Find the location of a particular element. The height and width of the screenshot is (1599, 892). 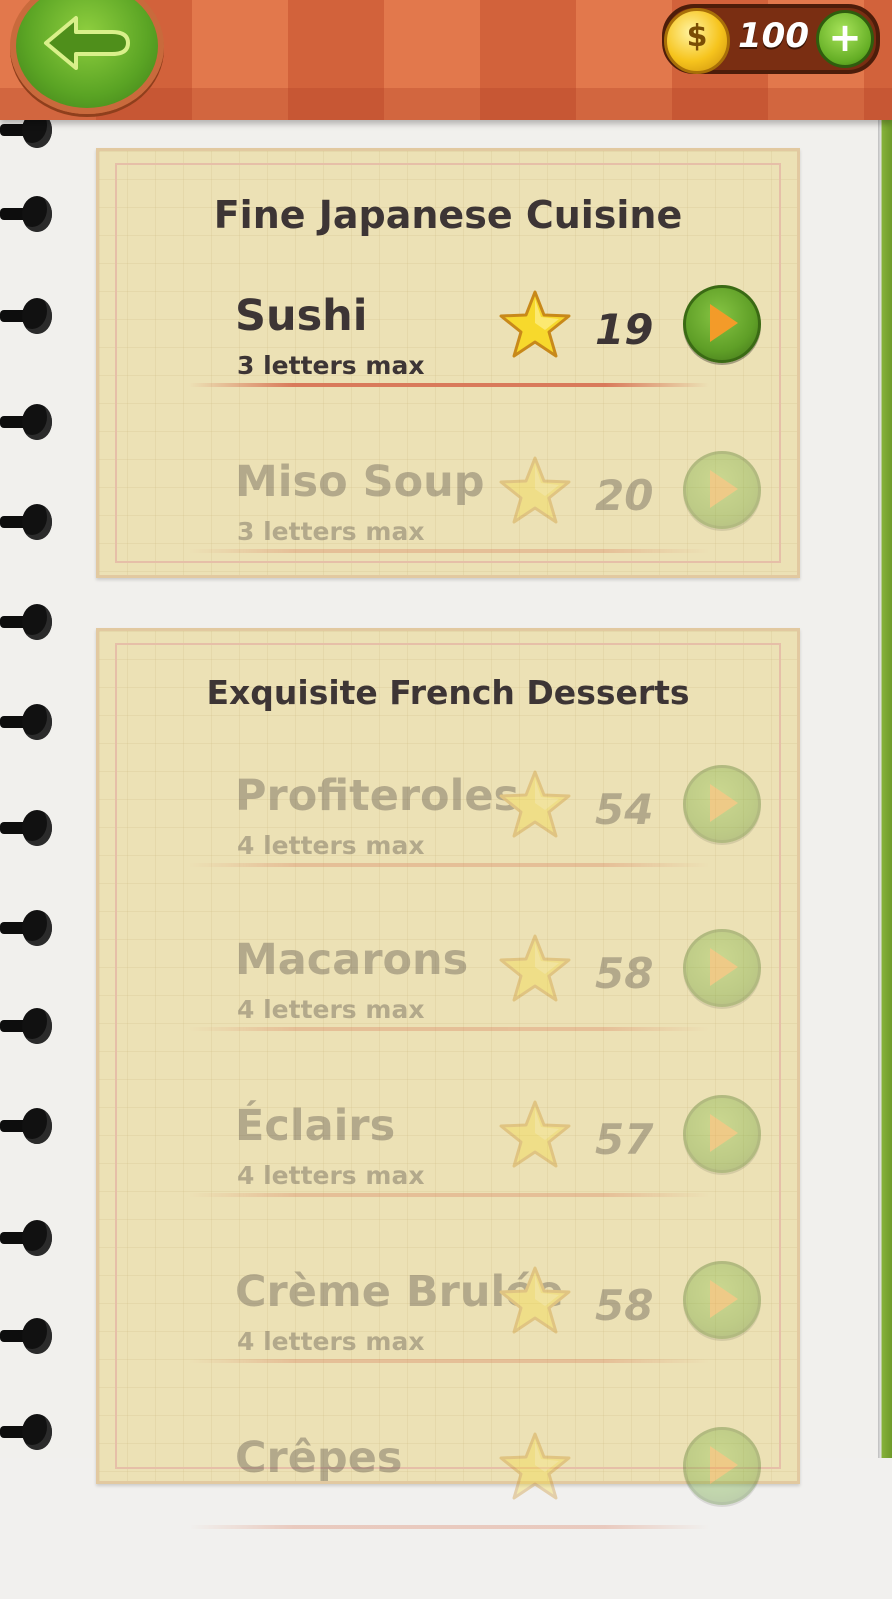

page-edge is located at coordinates (885, 789).